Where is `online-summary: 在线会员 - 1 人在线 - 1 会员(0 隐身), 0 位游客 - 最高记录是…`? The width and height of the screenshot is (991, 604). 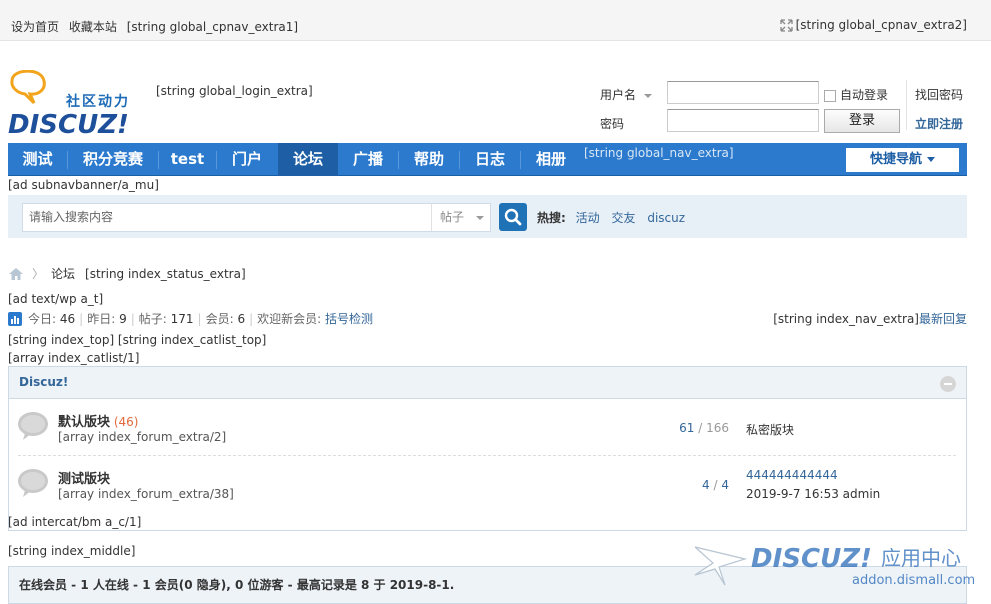
online-summary: 在线会员 - 1 人在线 - 1 会员(0 隐身), 0 位游客 - 最高记录是… is located at coordinates (237, 585).